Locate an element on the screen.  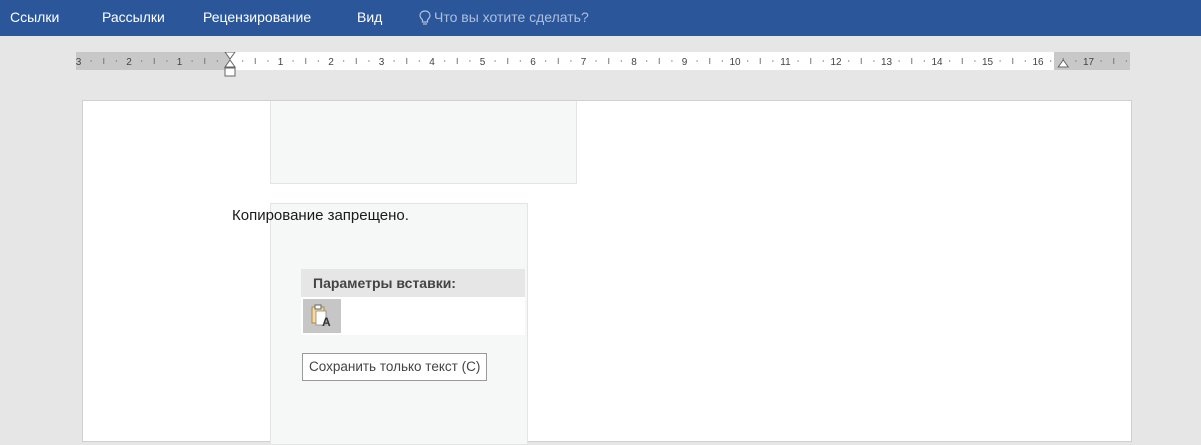
ruler-number: 6 is located at coordinates (533, 62).